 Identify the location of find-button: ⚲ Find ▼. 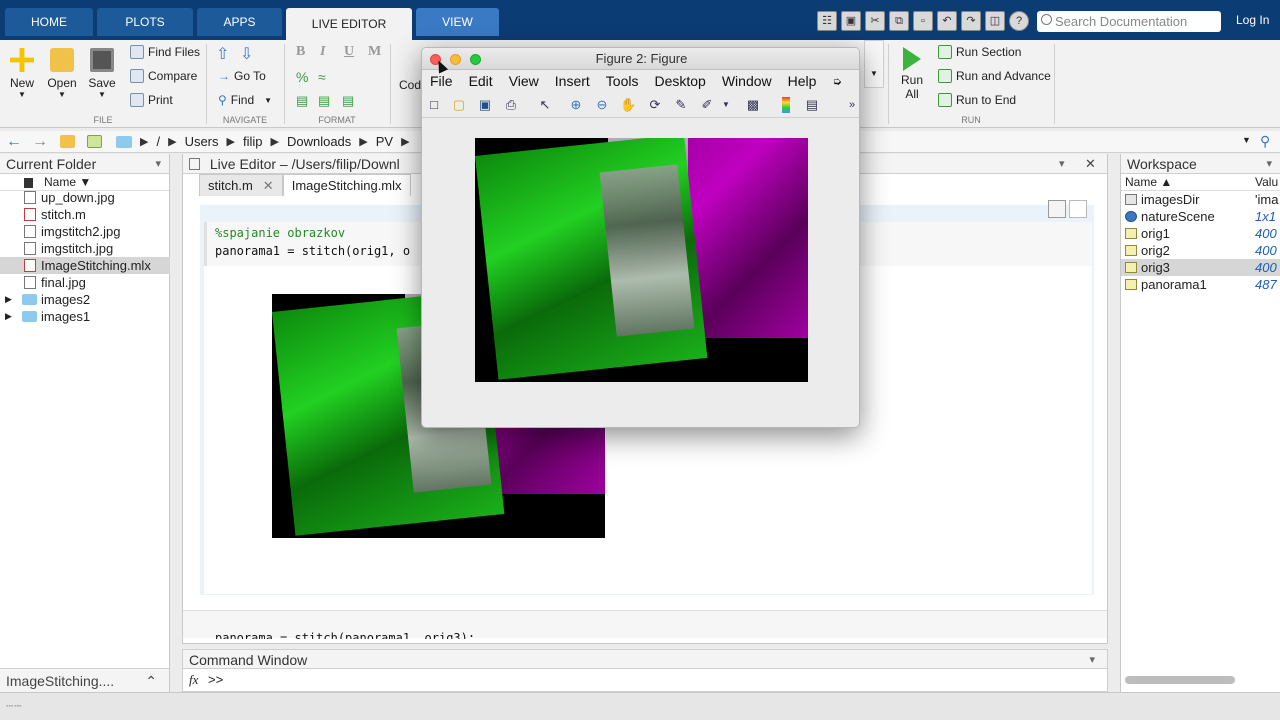
(245, 100).